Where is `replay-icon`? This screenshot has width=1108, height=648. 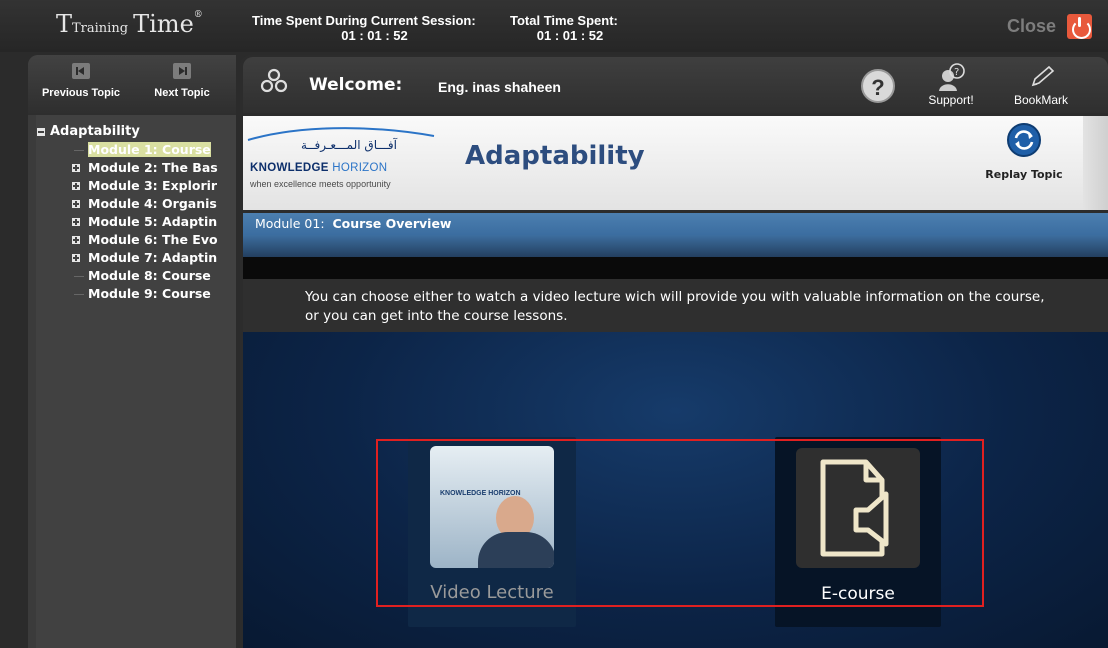
replay-icon is located at coordinates (1024, 140).